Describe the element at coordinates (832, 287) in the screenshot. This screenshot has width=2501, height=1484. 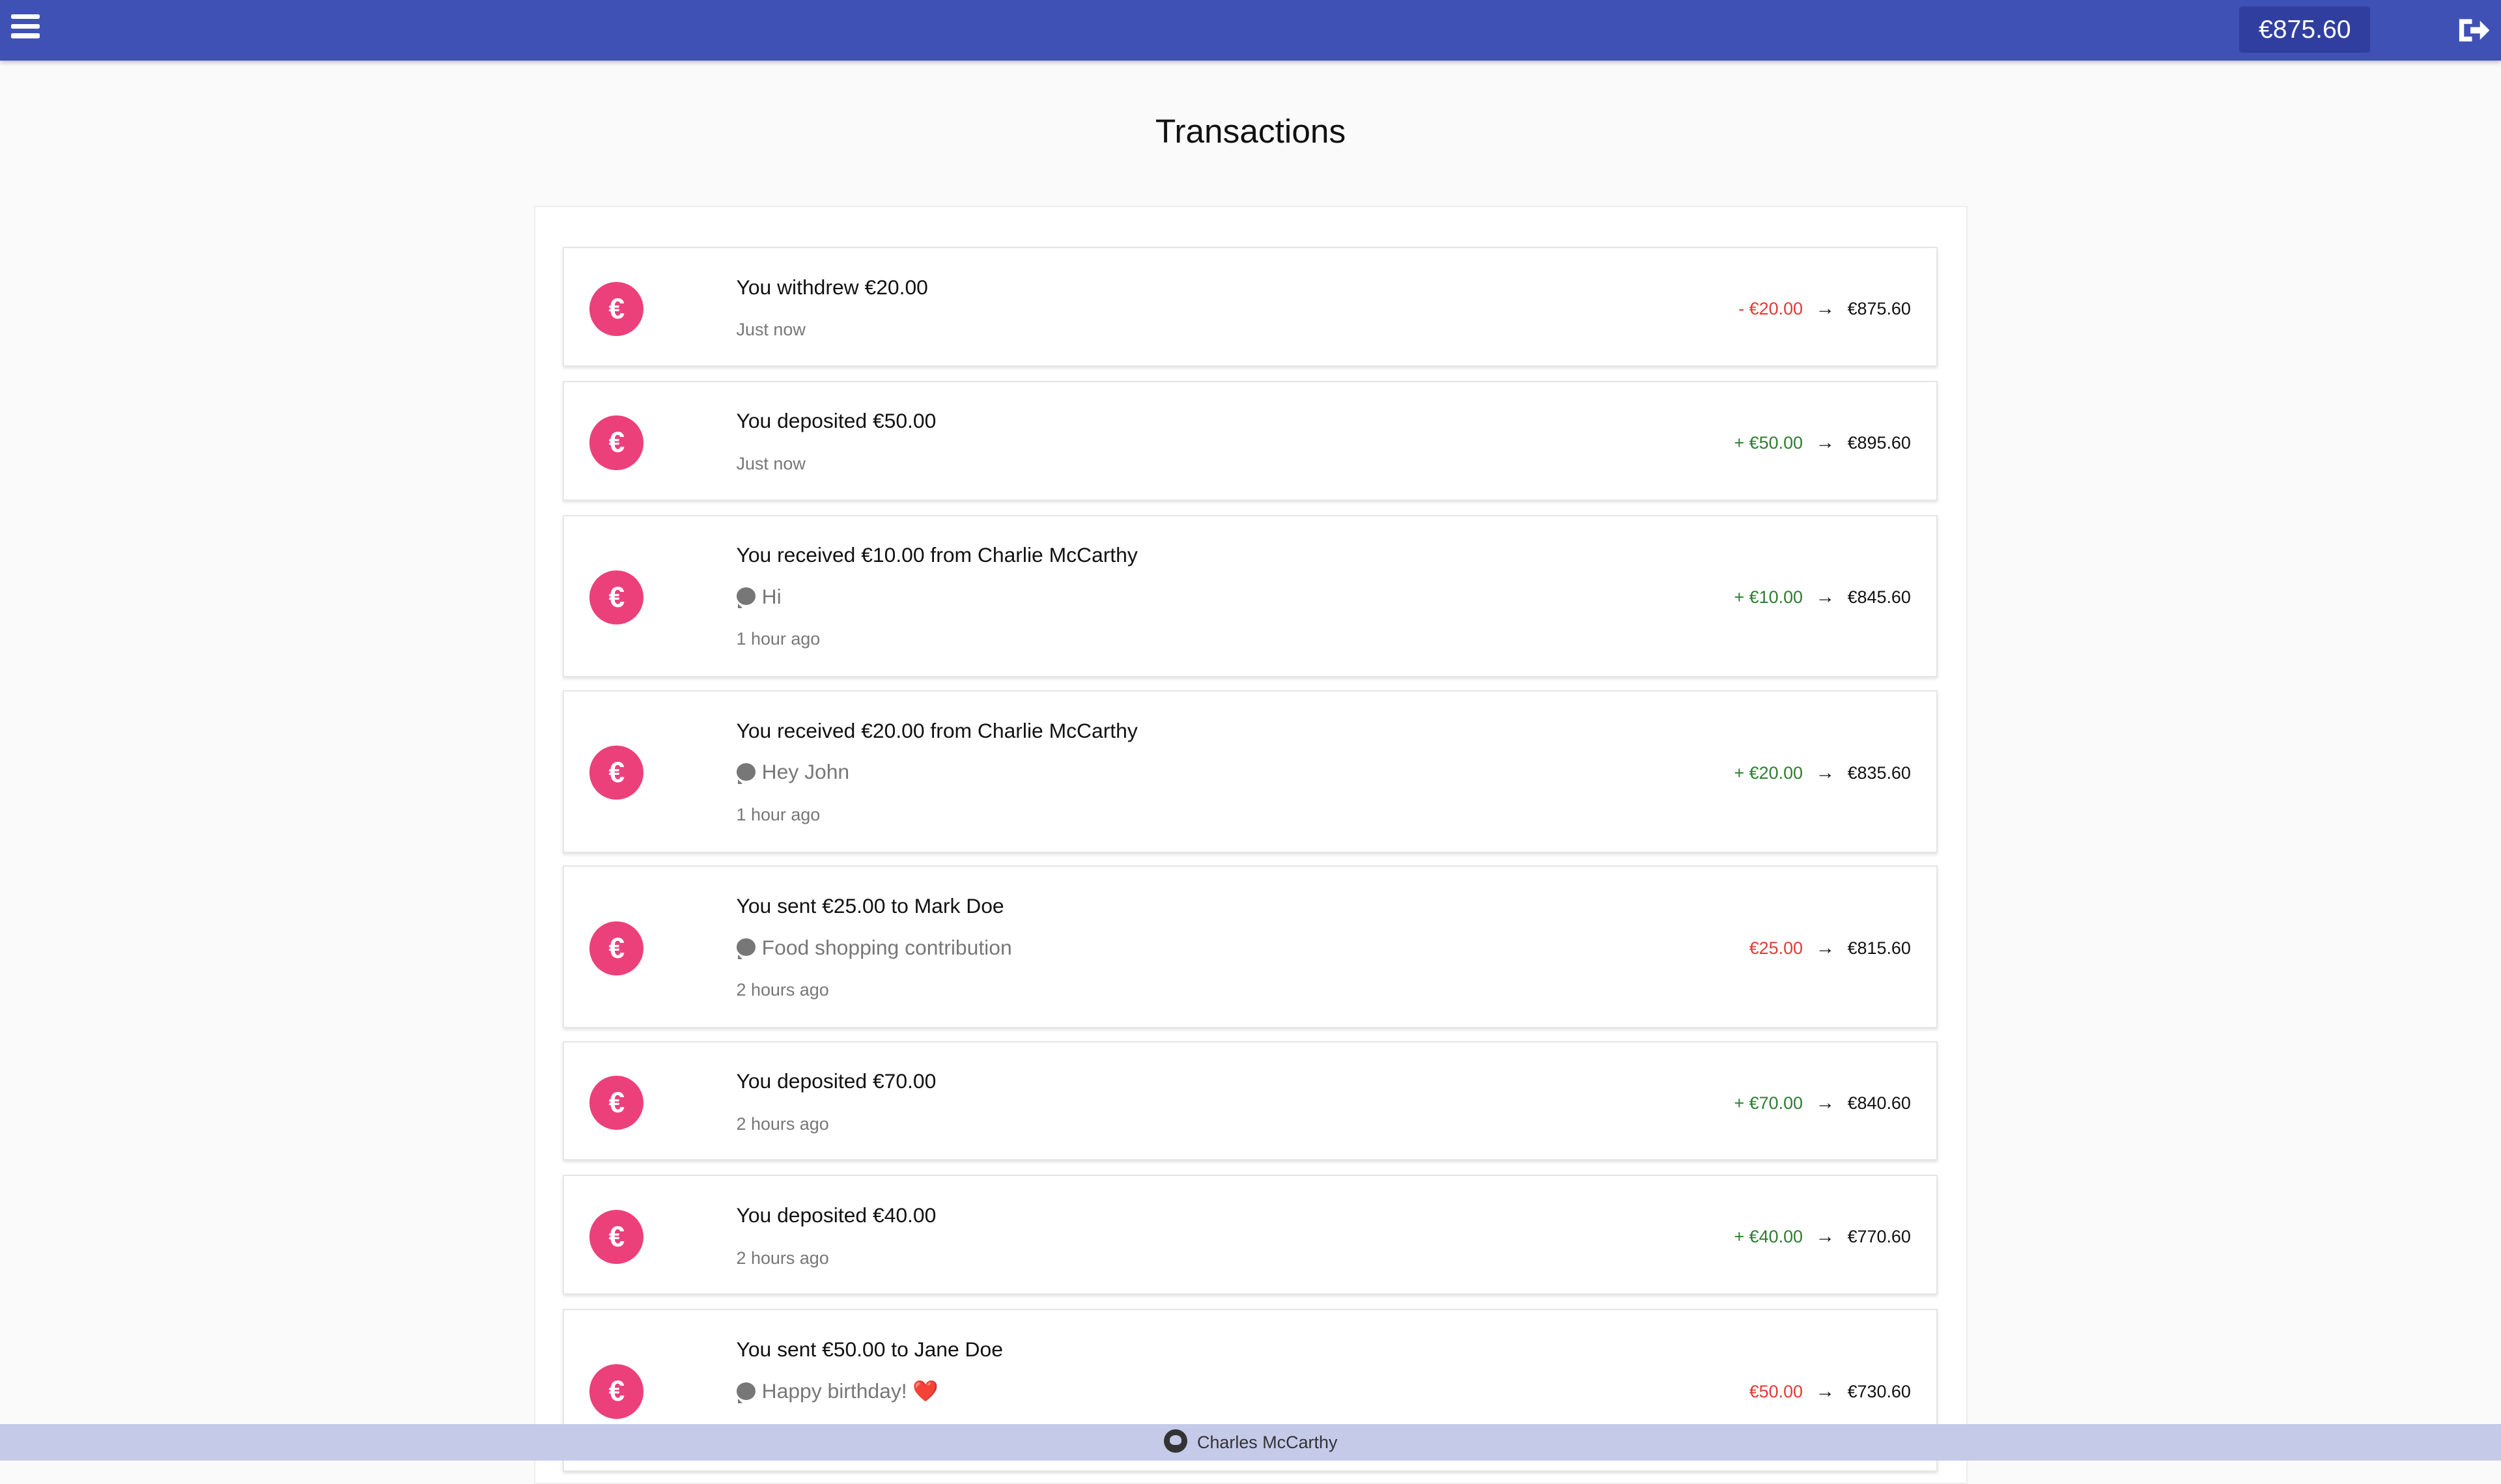
I see `transaction-title: You withdrew €20.00` at that location.